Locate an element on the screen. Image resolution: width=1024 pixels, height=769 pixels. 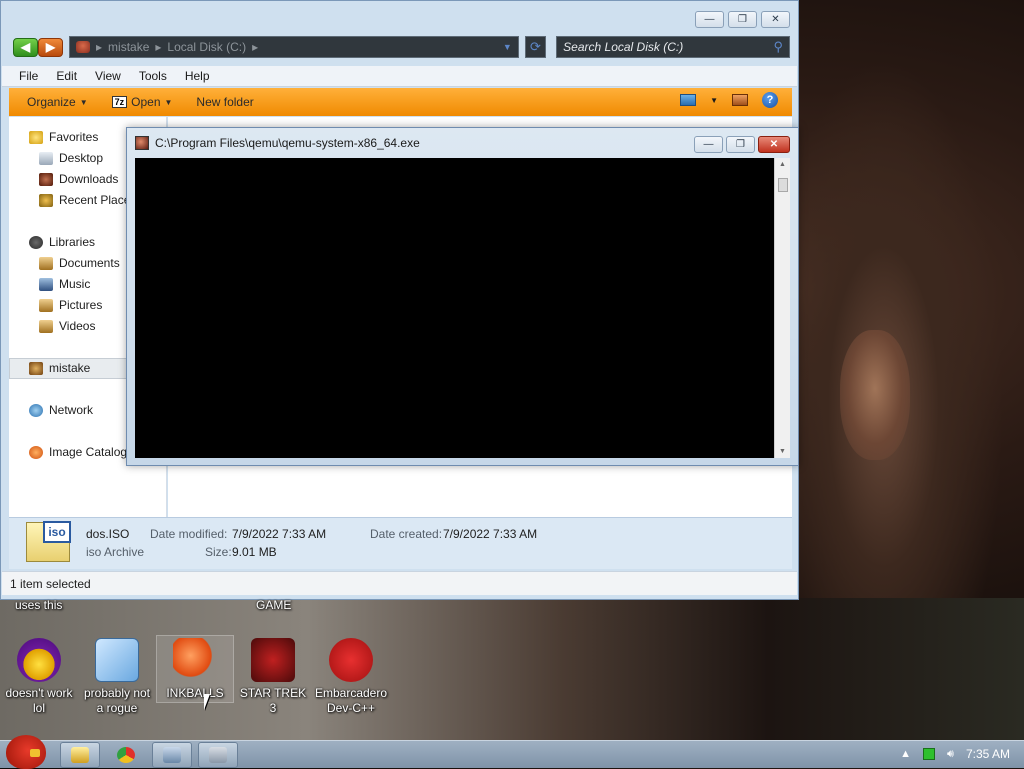
nav-user-mistake: mistake is located at coordinates (59, 368).